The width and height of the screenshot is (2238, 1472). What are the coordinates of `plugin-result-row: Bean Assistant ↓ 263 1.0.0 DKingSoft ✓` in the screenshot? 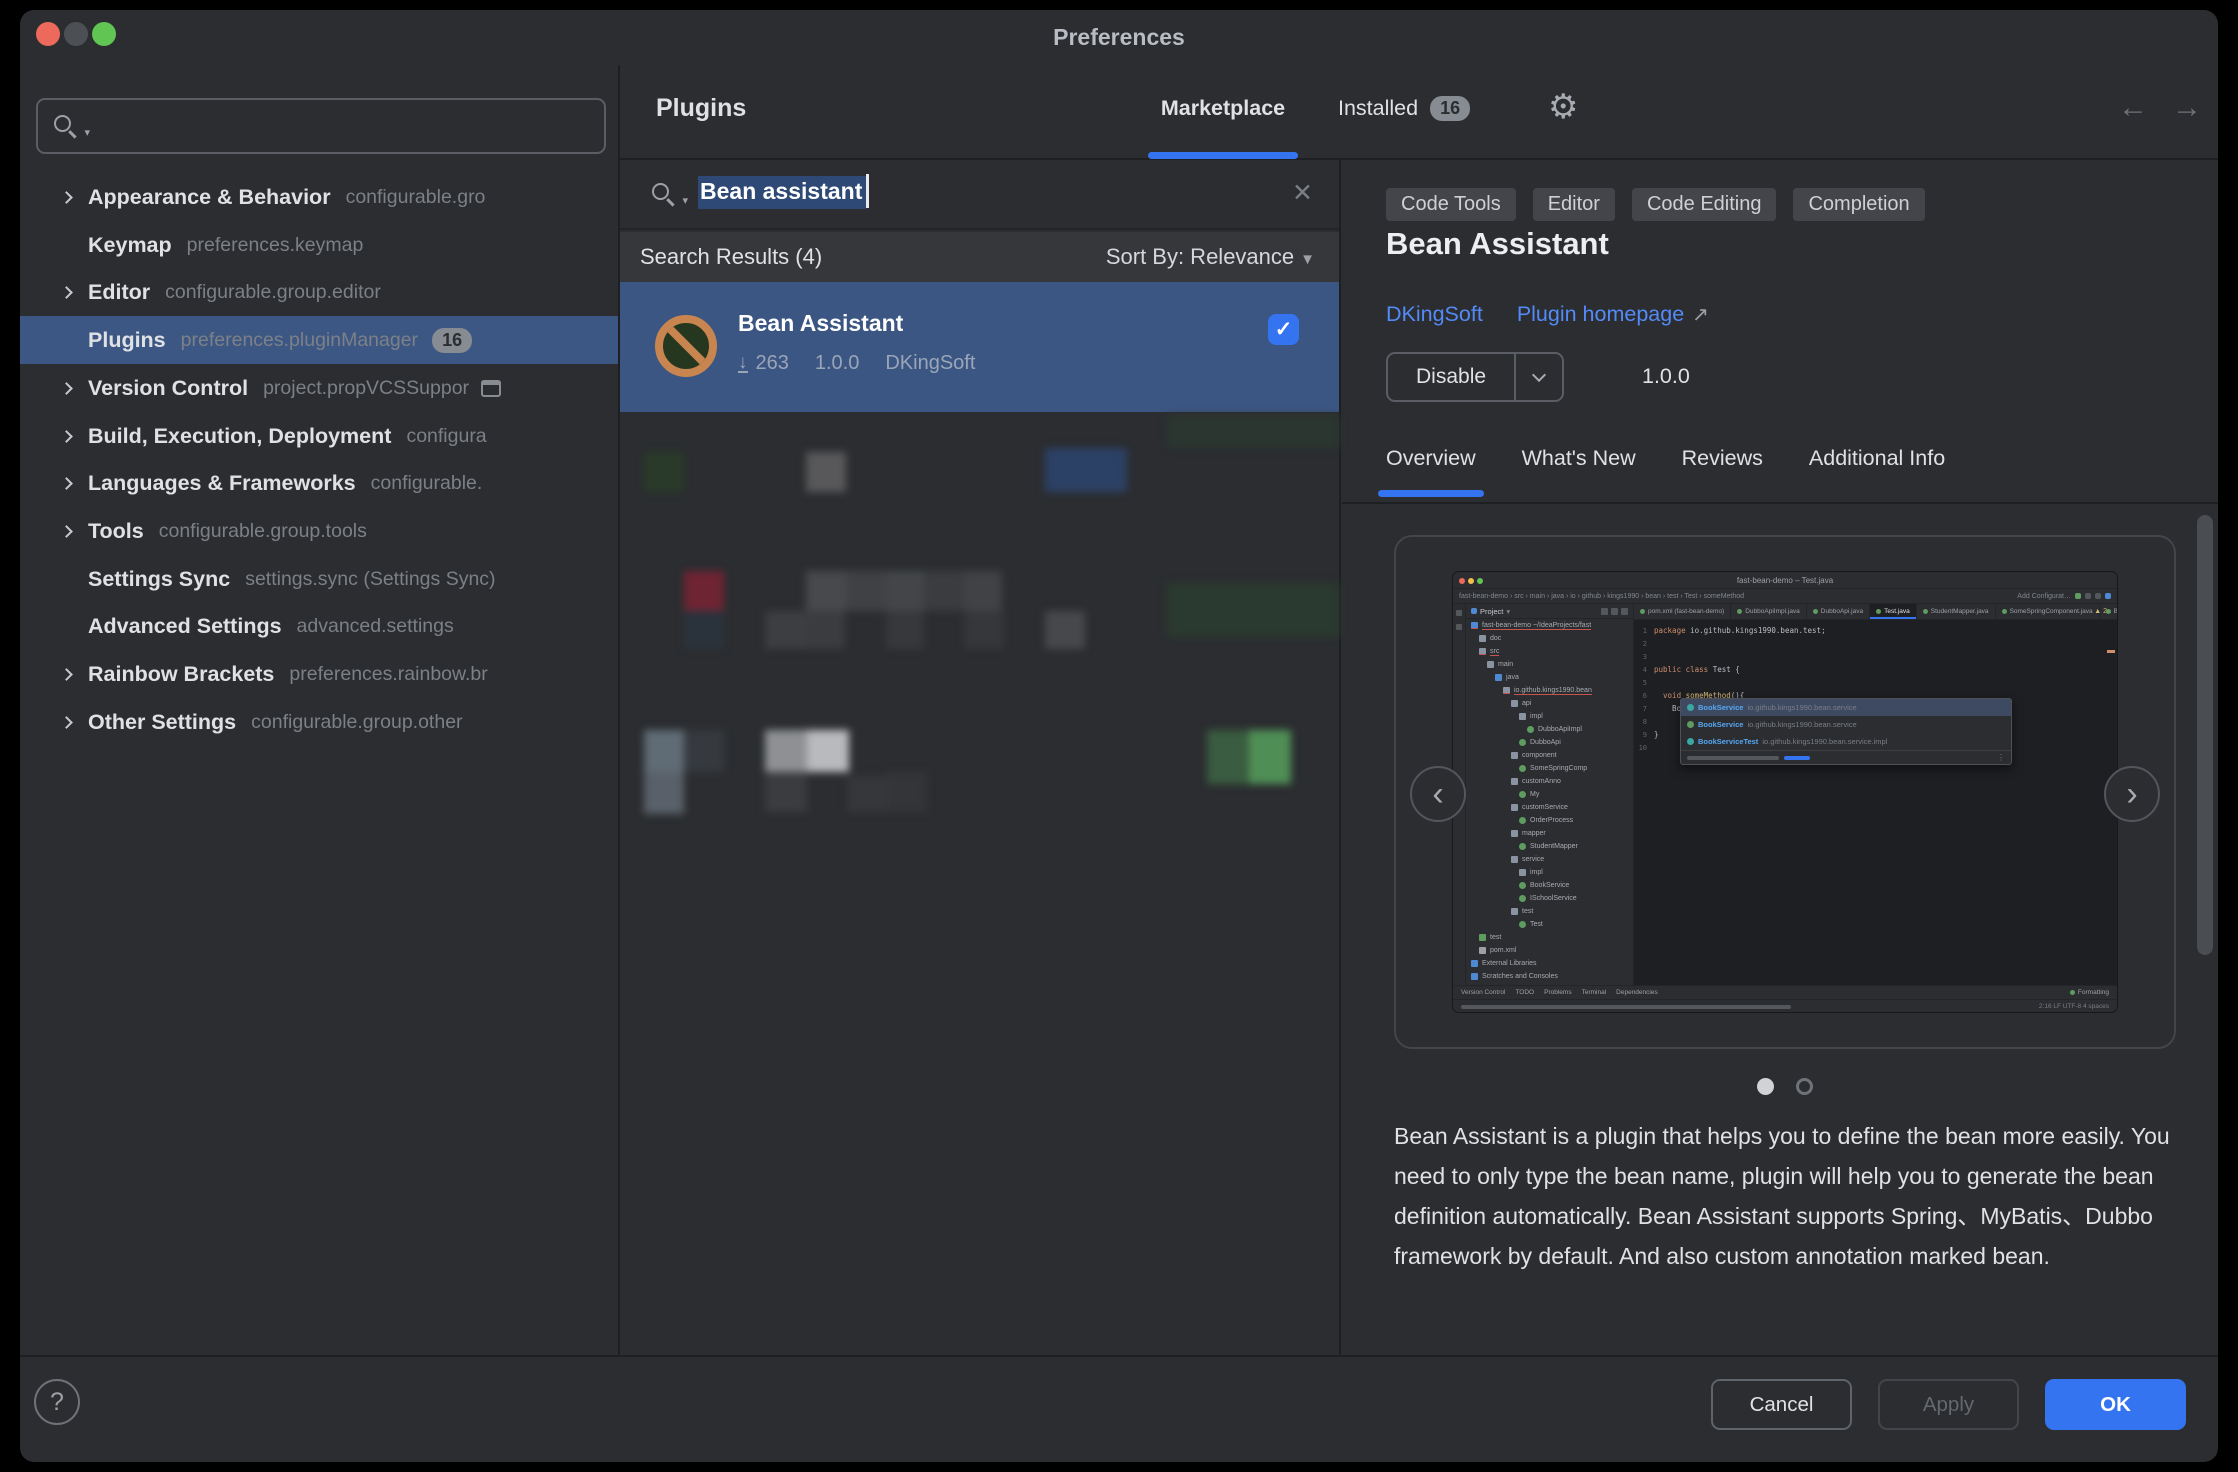 It's located at (979, 347).